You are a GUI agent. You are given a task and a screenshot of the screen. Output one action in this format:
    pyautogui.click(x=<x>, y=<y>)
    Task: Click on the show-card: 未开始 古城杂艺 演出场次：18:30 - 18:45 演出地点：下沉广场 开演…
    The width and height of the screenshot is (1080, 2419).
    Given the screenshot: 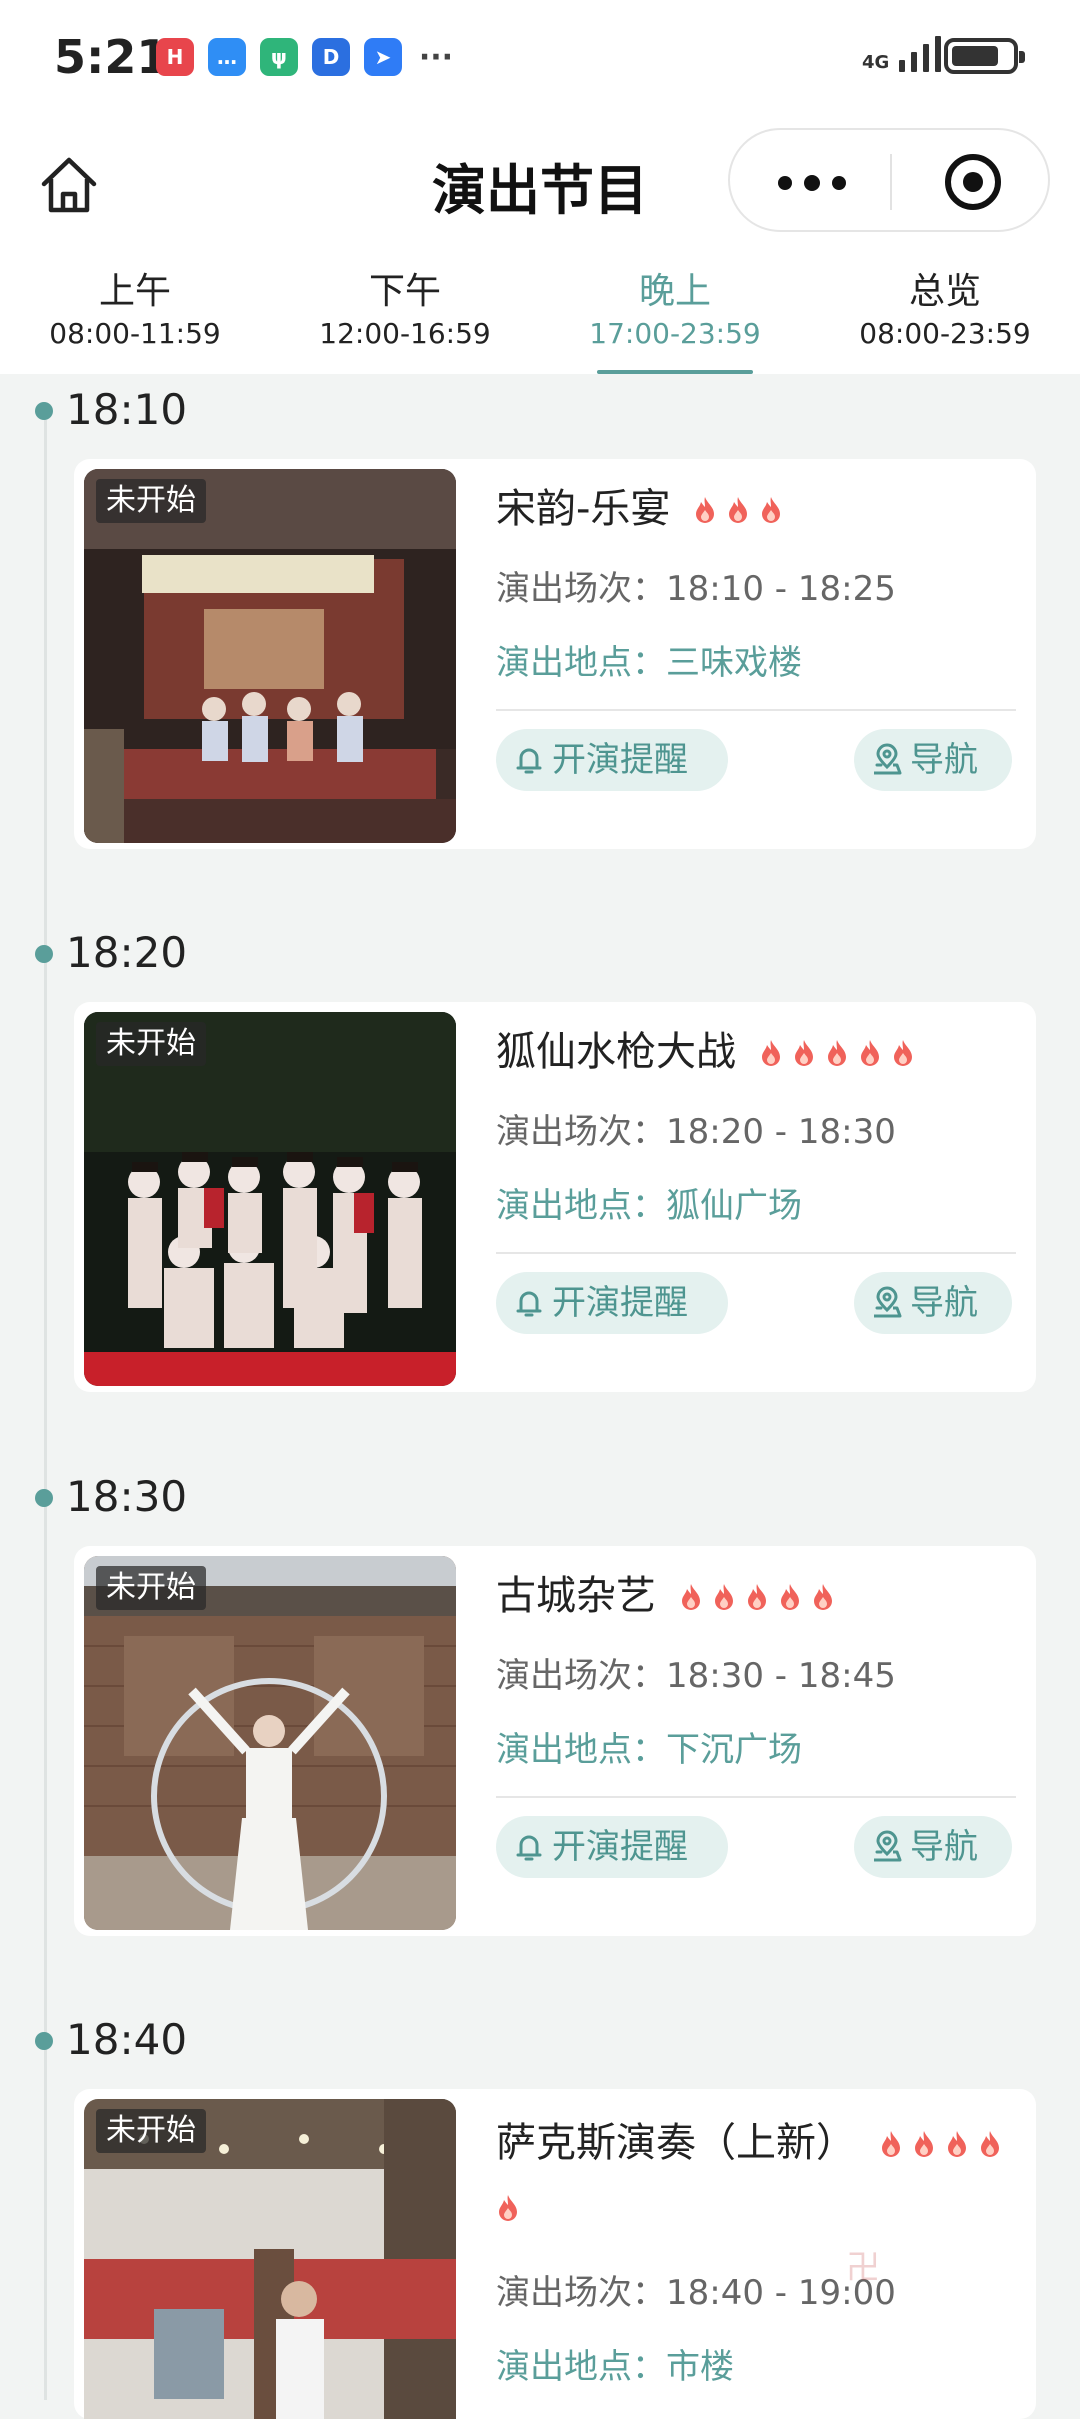 What is the action you would take?
    pyautogui.click(x=555, y=1741)
    